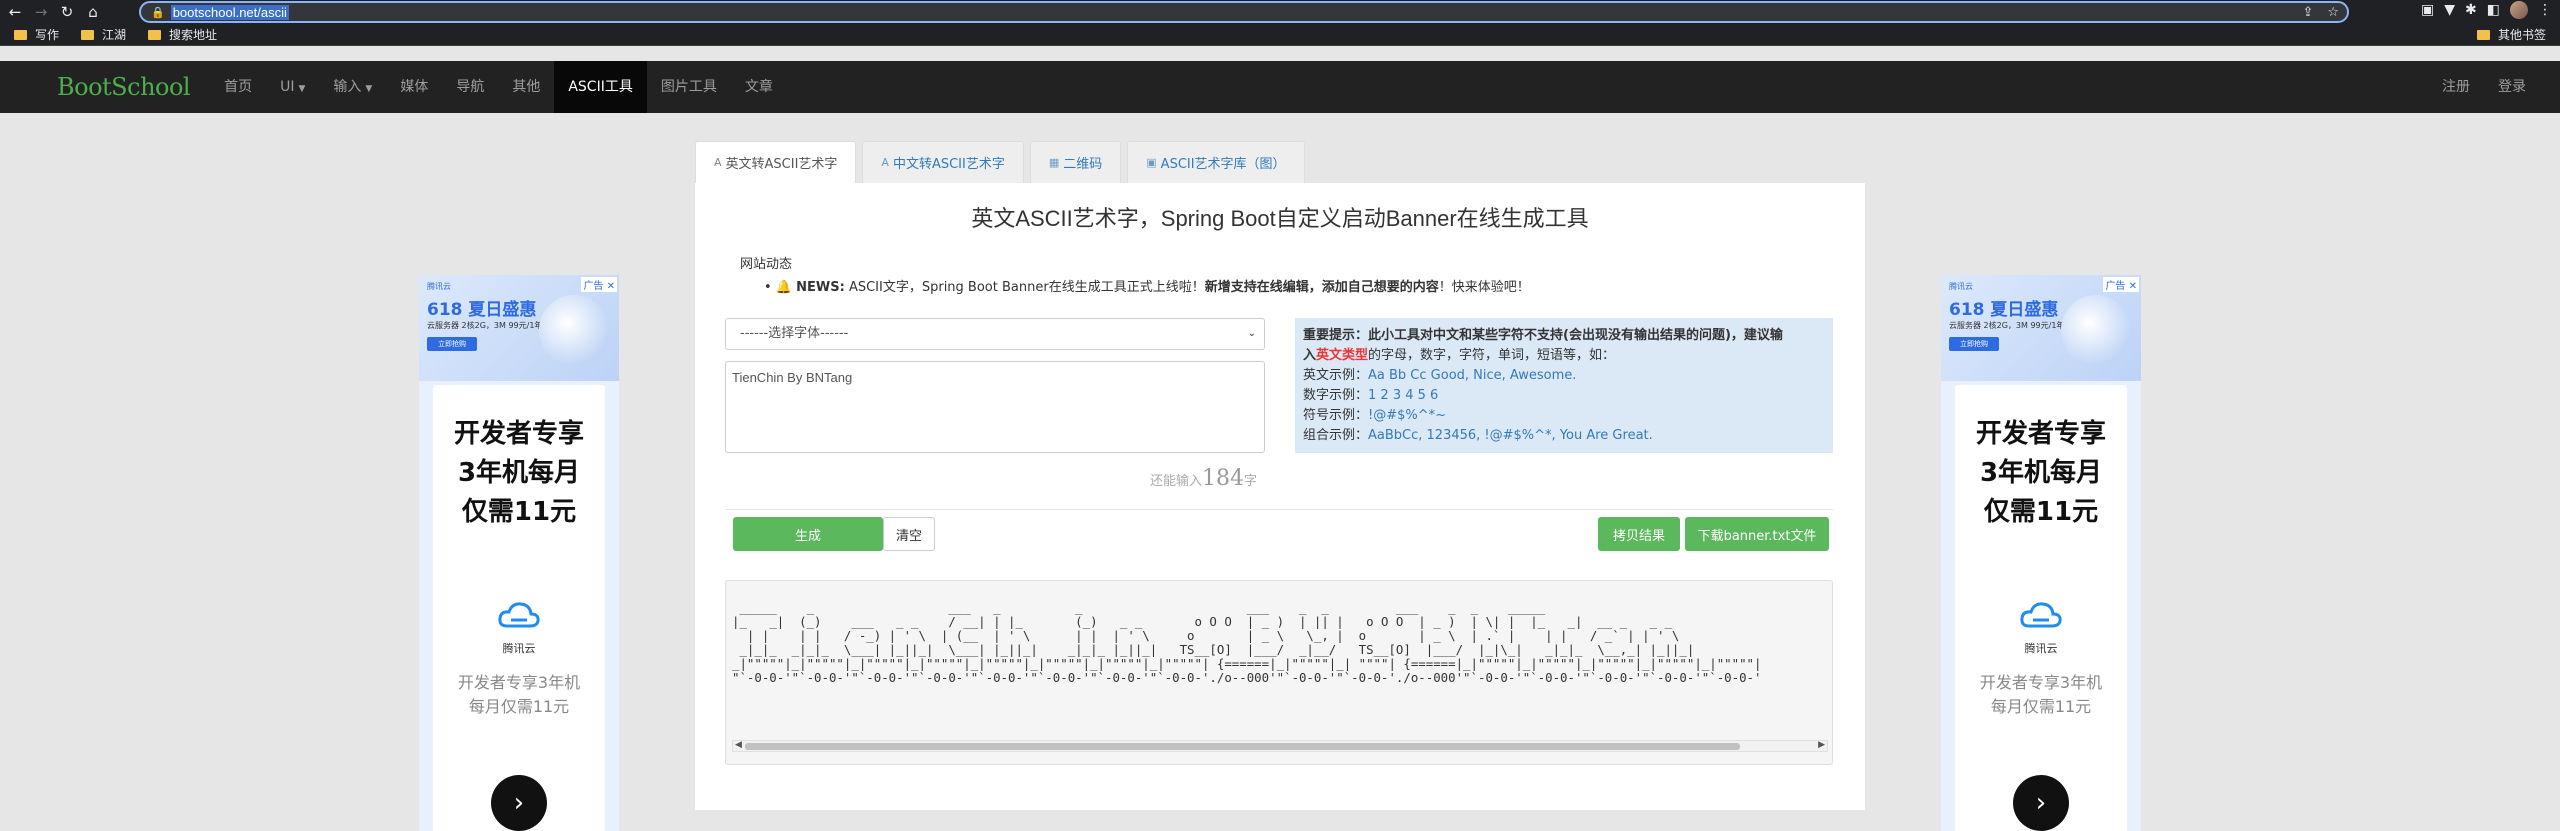 This screenshot has height=831, width=2560. Describe the element at coordinates (2427, 10) in the screenshot. I see `extension-icon: ▣` at that location.